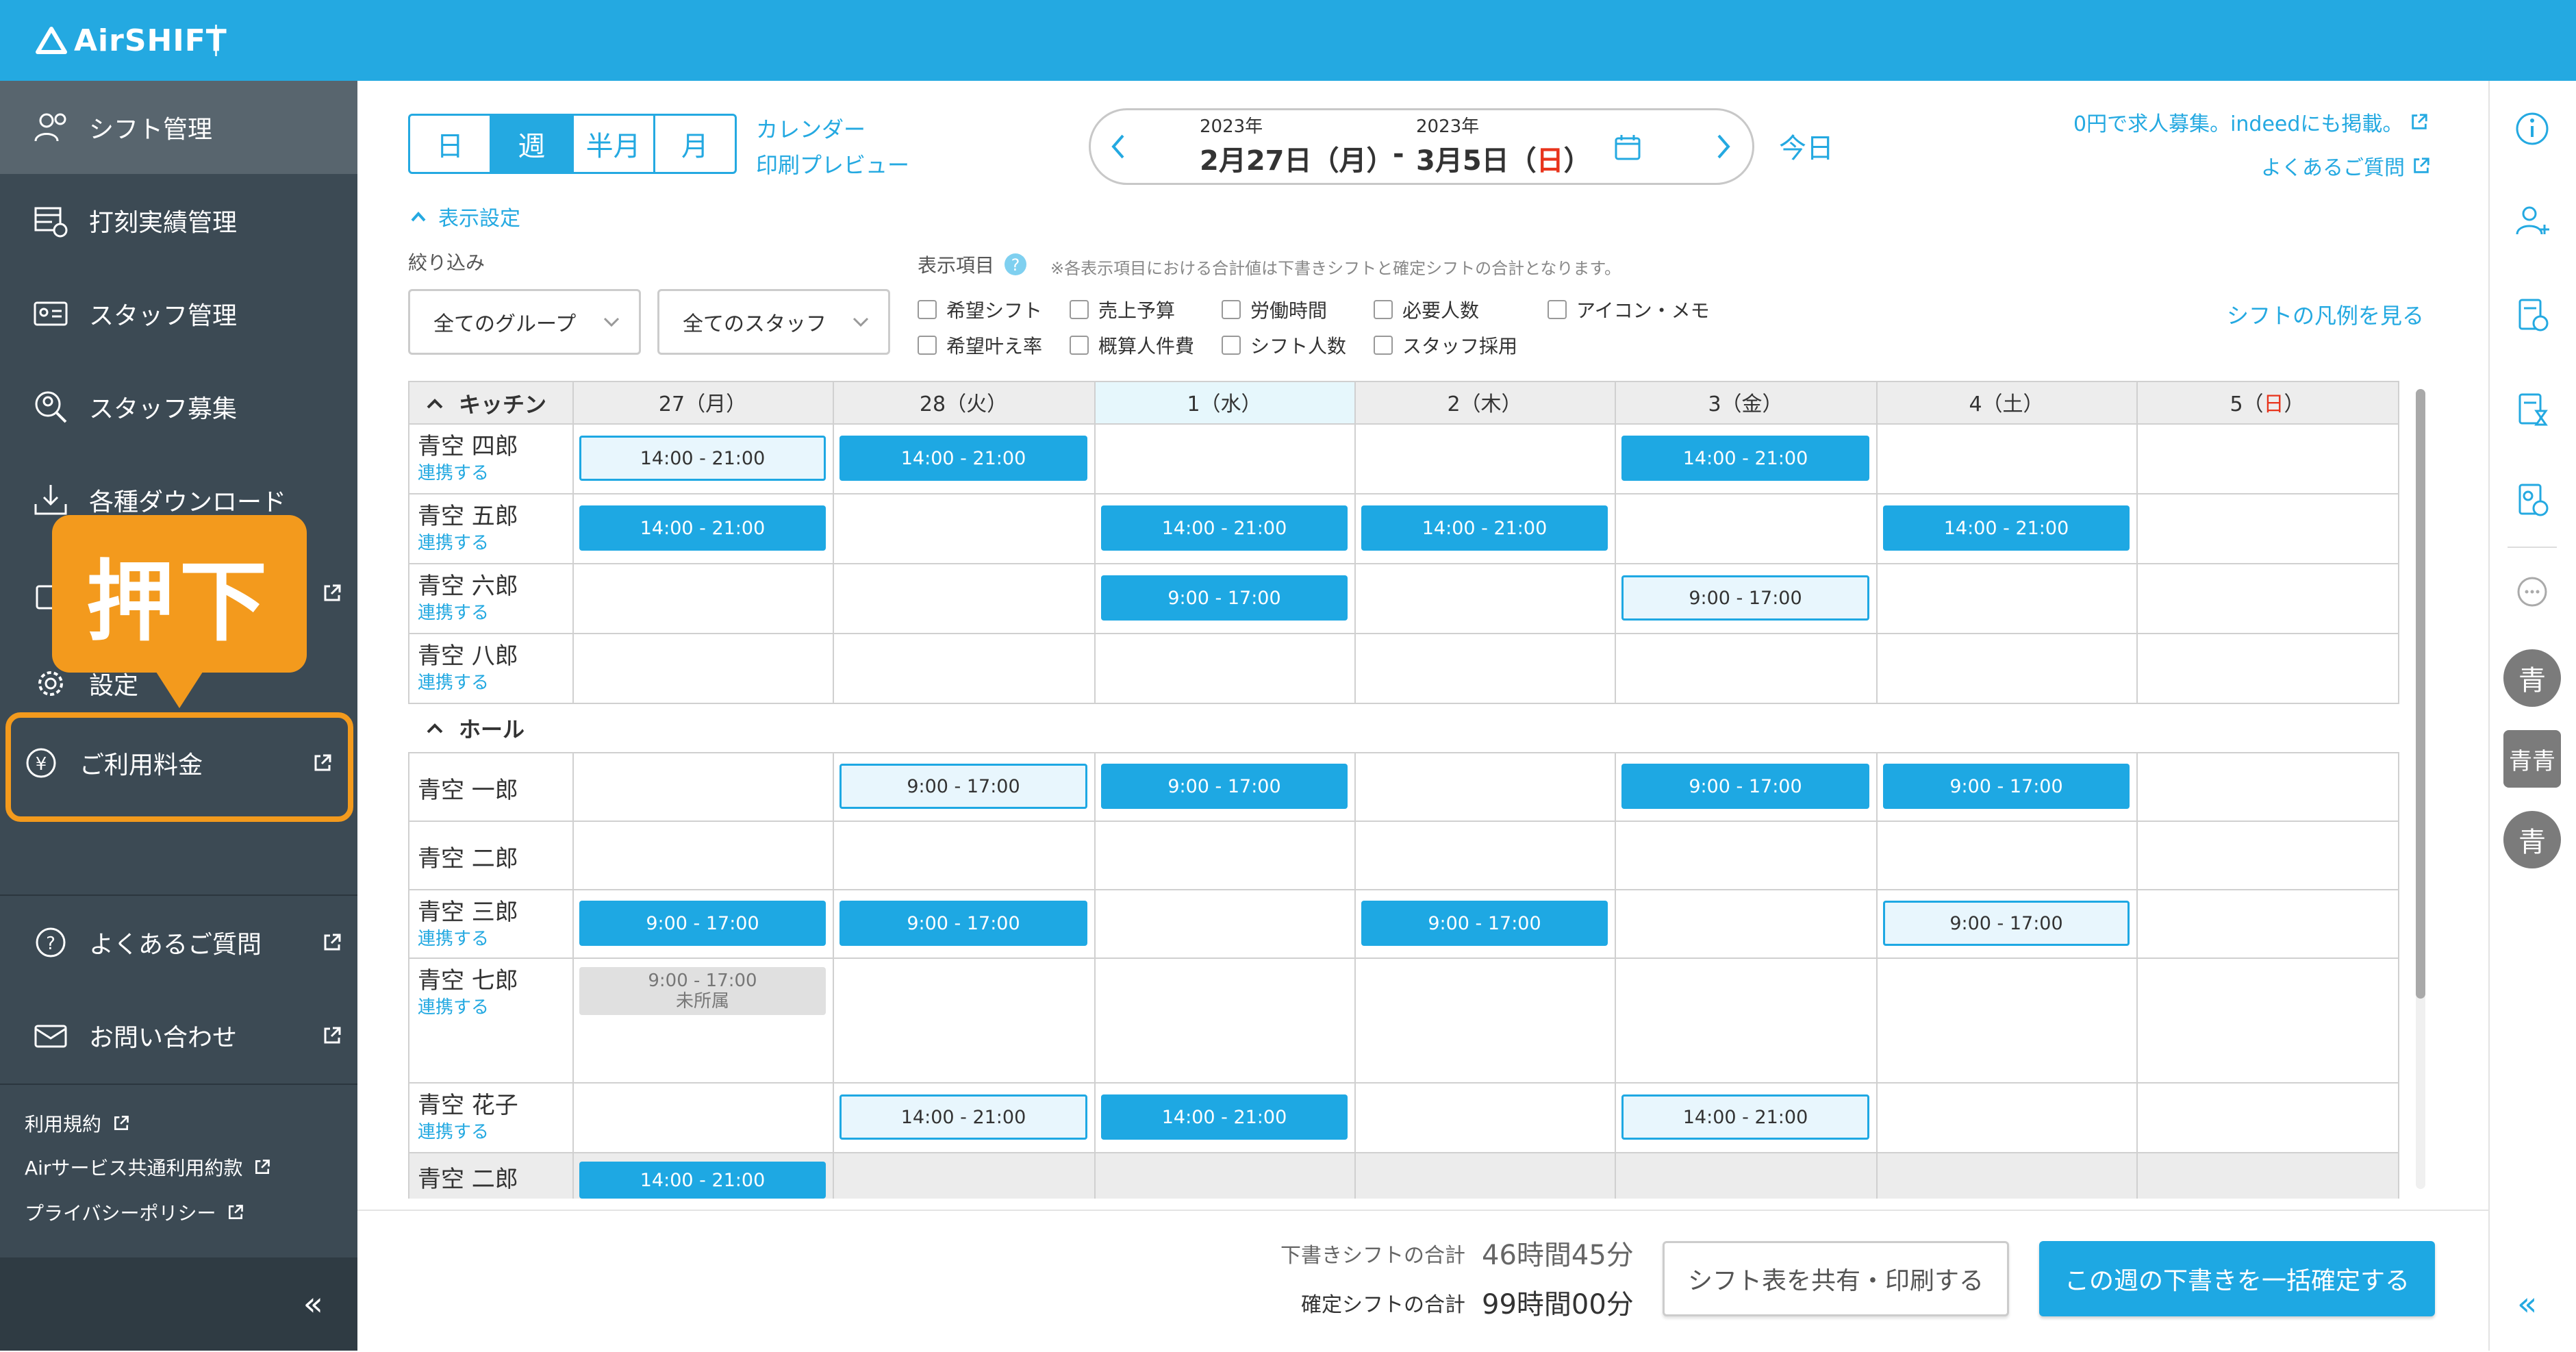  What do you see at coordinates (1284, 345) in the screenshot?
I see `checkbox-shift-count: シフト人数` at bounding box center [1284, 345].